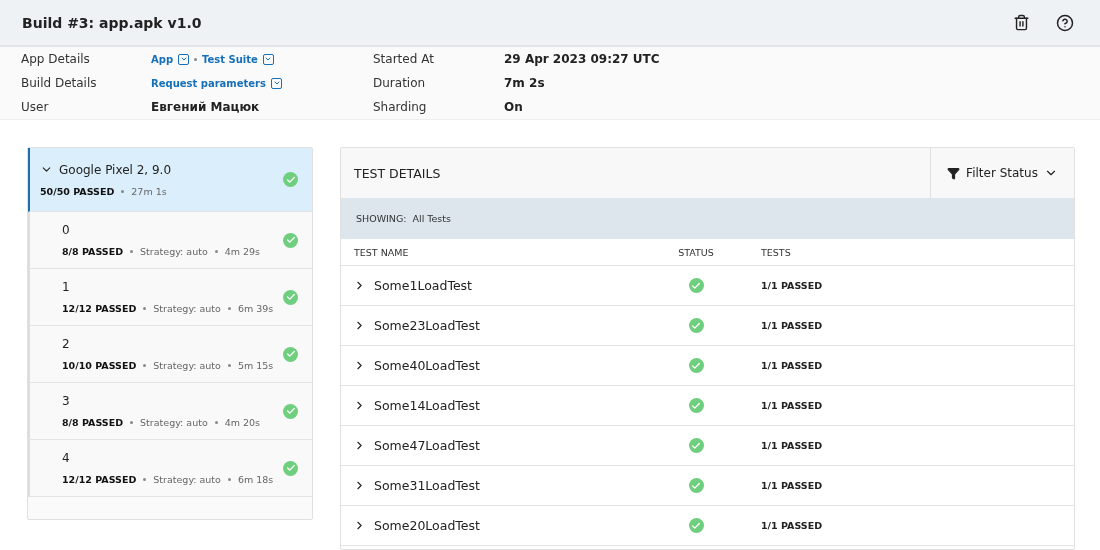  What do you see at coordinates (66, 230) in the screenshot?
I see `device-name: 0` at bounding box center [66, 230].